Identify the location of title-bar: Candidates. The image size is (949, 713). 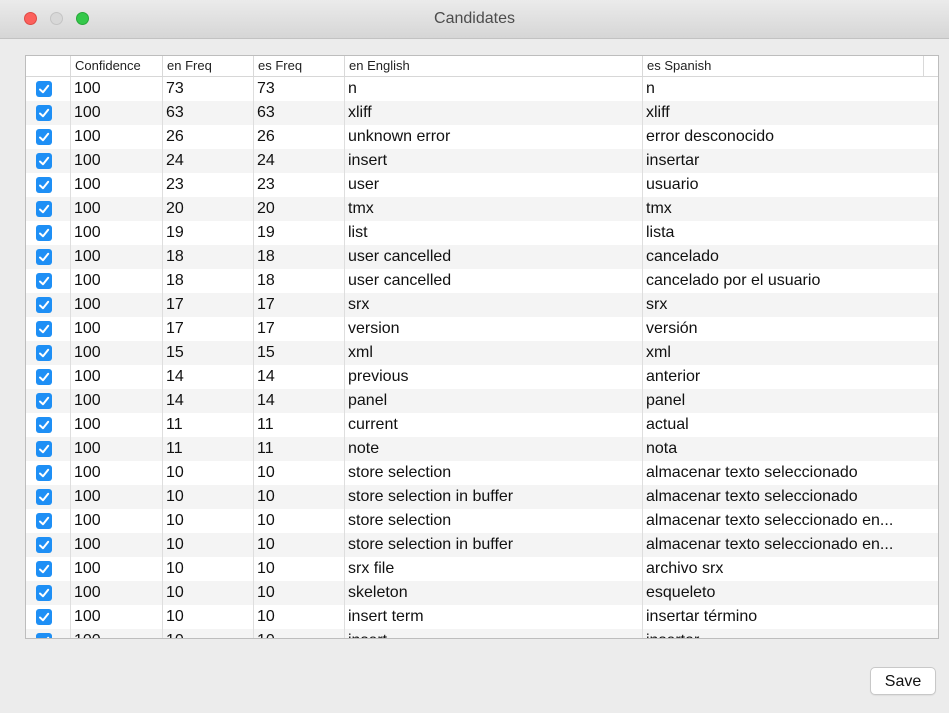
(474, 19).